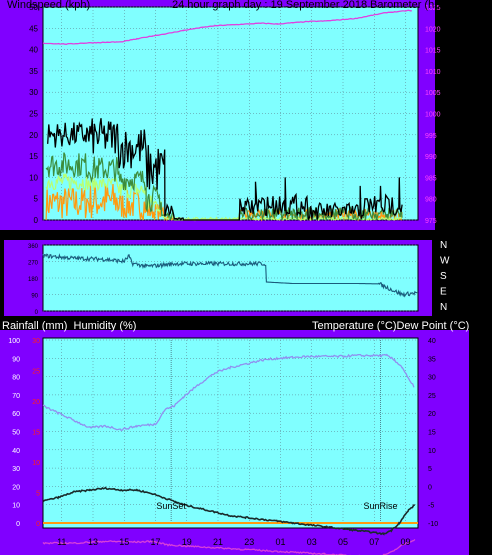  Describe the element at coordinates (18, 524) in the screenshot. I see `p3-left-tick-label: 0` at that location.